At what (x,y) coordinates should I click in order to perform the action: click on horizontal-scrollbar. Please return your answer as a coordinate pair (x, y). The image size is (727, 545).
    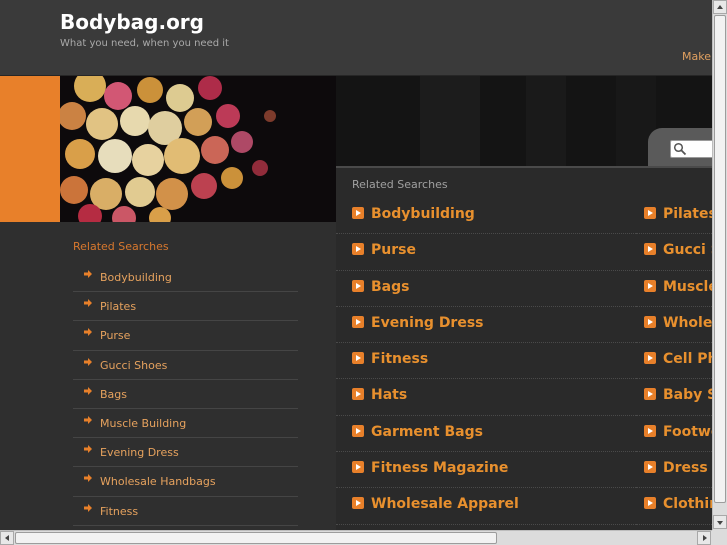
    Looking at the image, I should click on (356, 537).